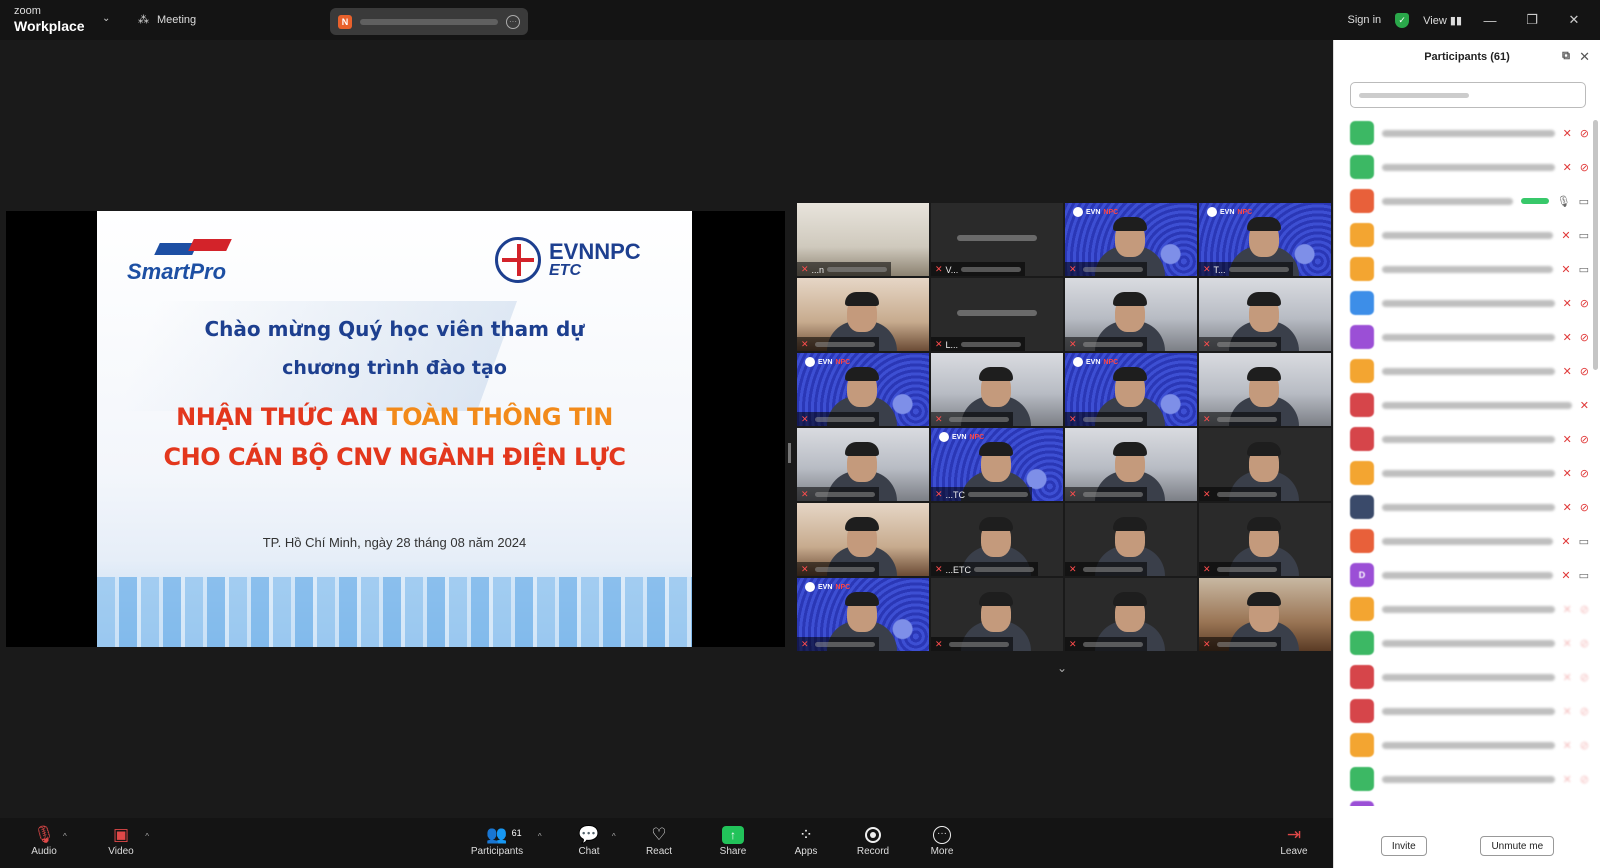 The height and width of the screenshot is (868, 1600). Describe the element at coordinates (1595, 245) in the screenshot. I see `participant-list-scrollbar` at that location.